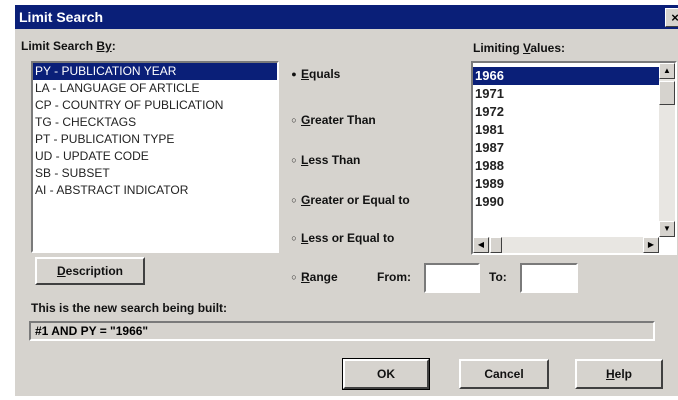 The image size is (678, 400). What do you see at coordinates (452, 278) in the screenshot?
I see `range-from-input` at bounding box center [452, 278].